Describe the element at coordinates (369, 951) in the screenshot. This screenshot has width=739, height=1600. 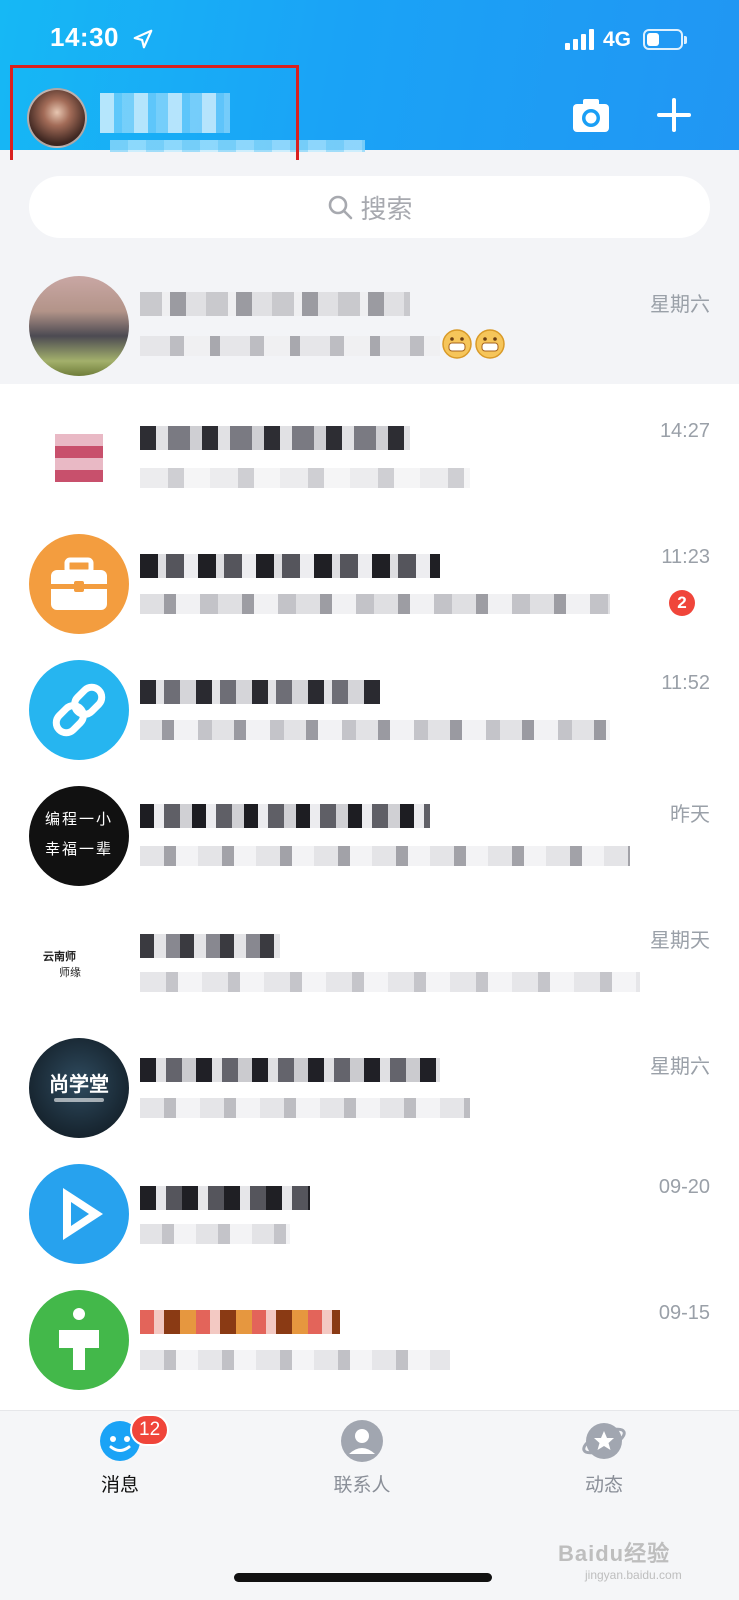
I see `chat-row: 云南师 师缘 星期天` at that location.